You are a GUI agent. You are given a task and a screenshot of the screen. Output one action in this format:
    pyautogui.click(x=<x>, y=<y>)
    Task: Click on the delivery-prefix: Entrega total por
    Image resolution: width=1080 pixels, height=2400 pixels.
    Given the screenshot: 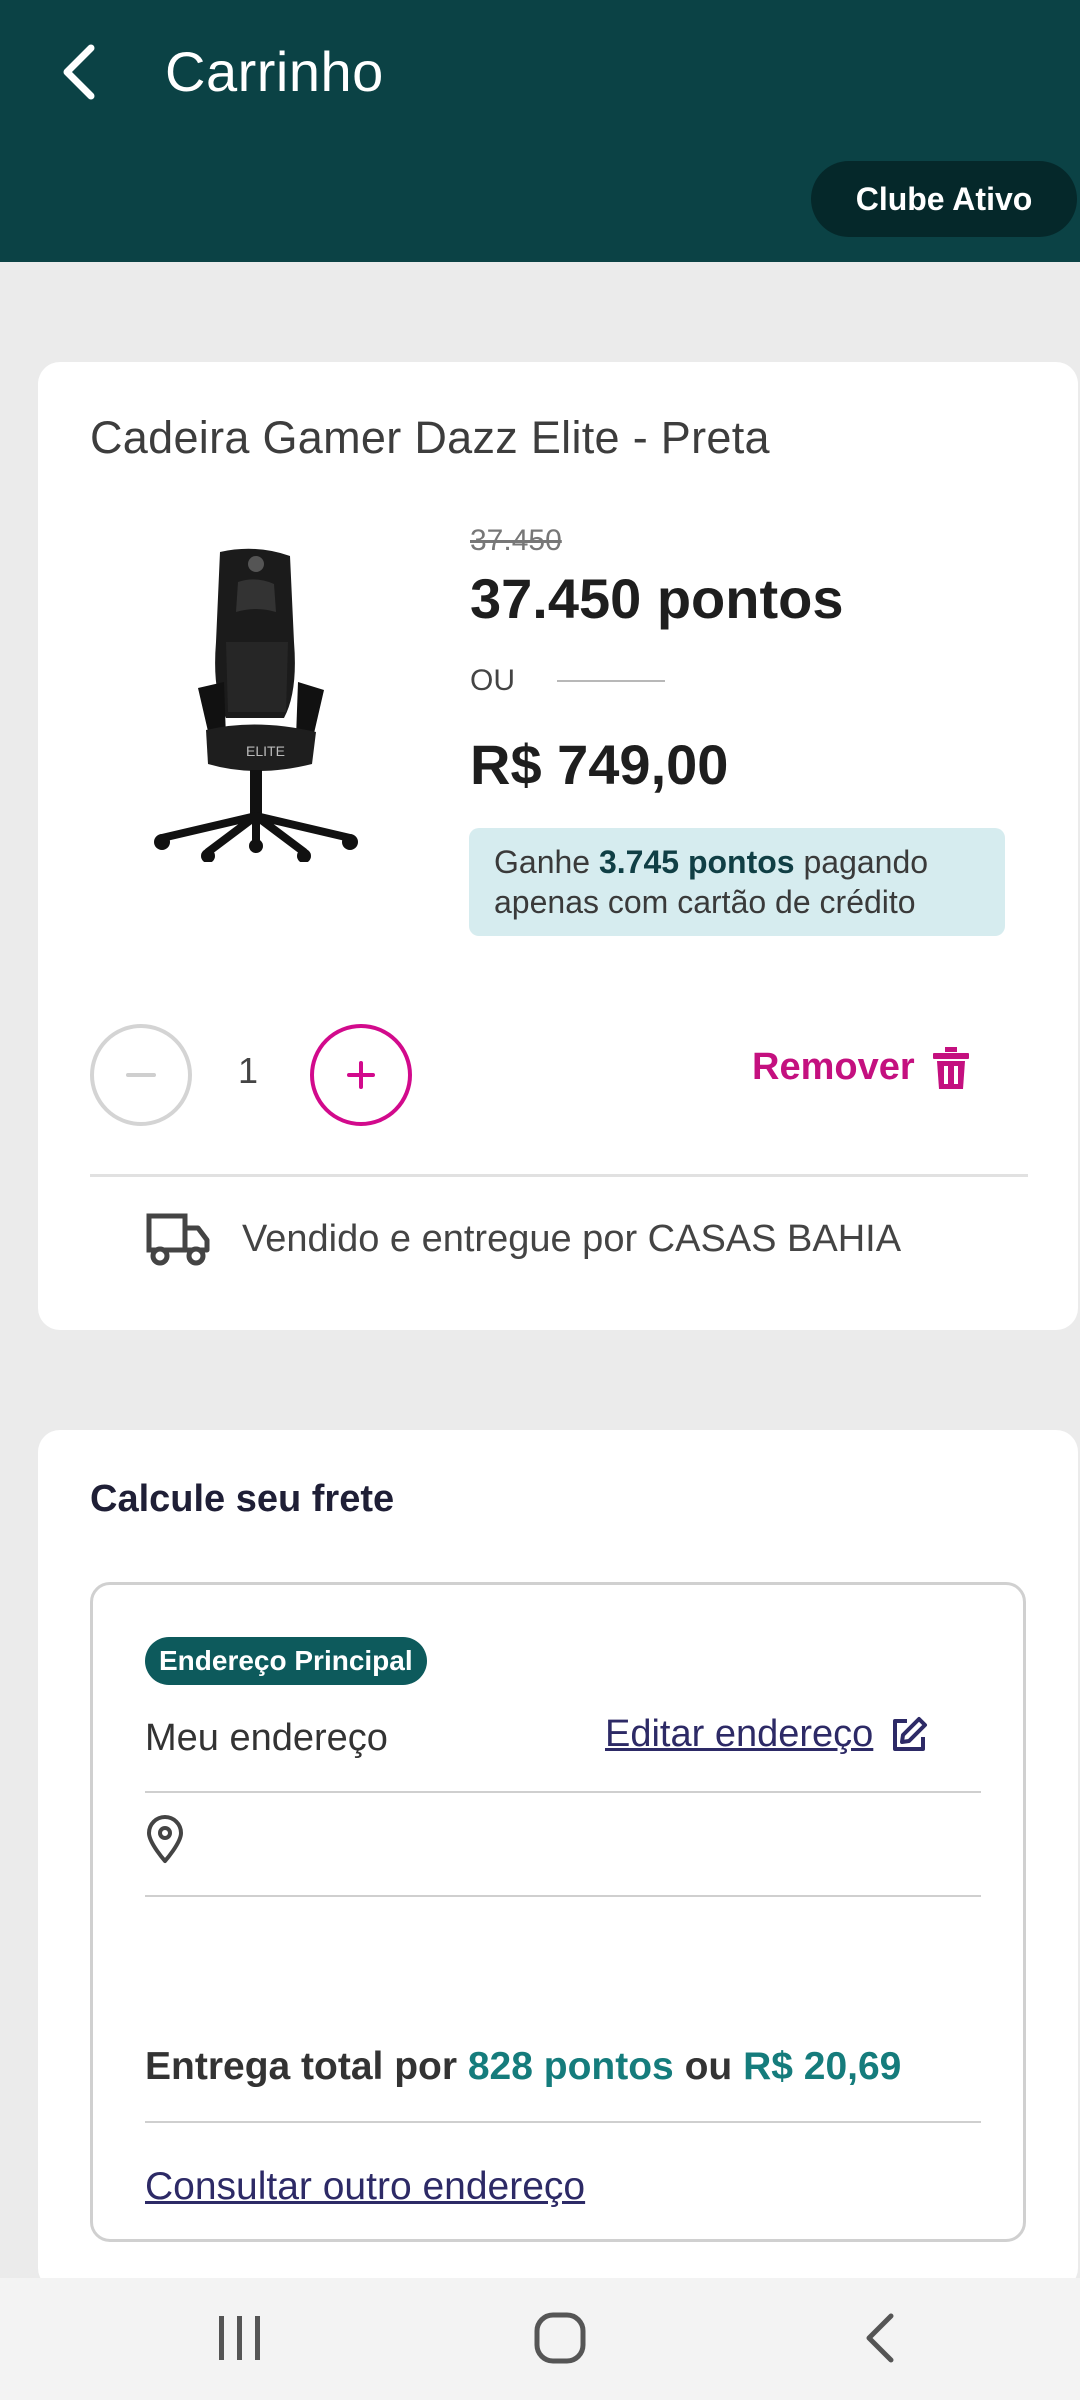 What is the action you would take?
    pyautogui.click(x=306, y=2066)
    